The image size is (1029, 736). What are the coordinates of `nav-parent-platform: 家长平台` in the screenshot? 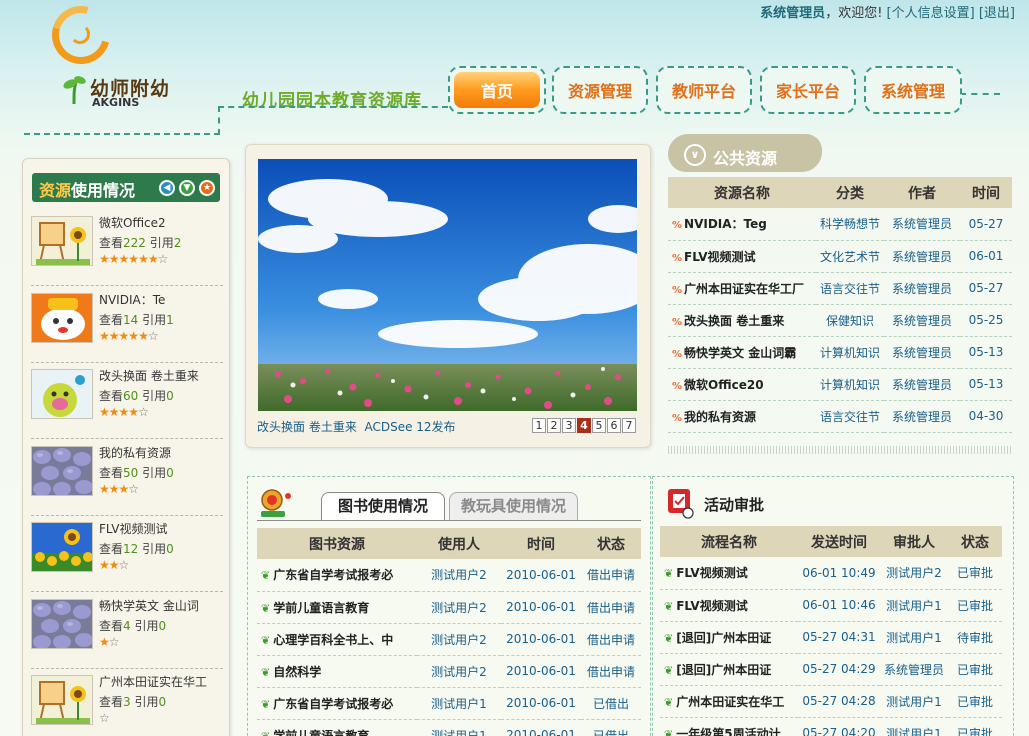 It's located at (808, 90).